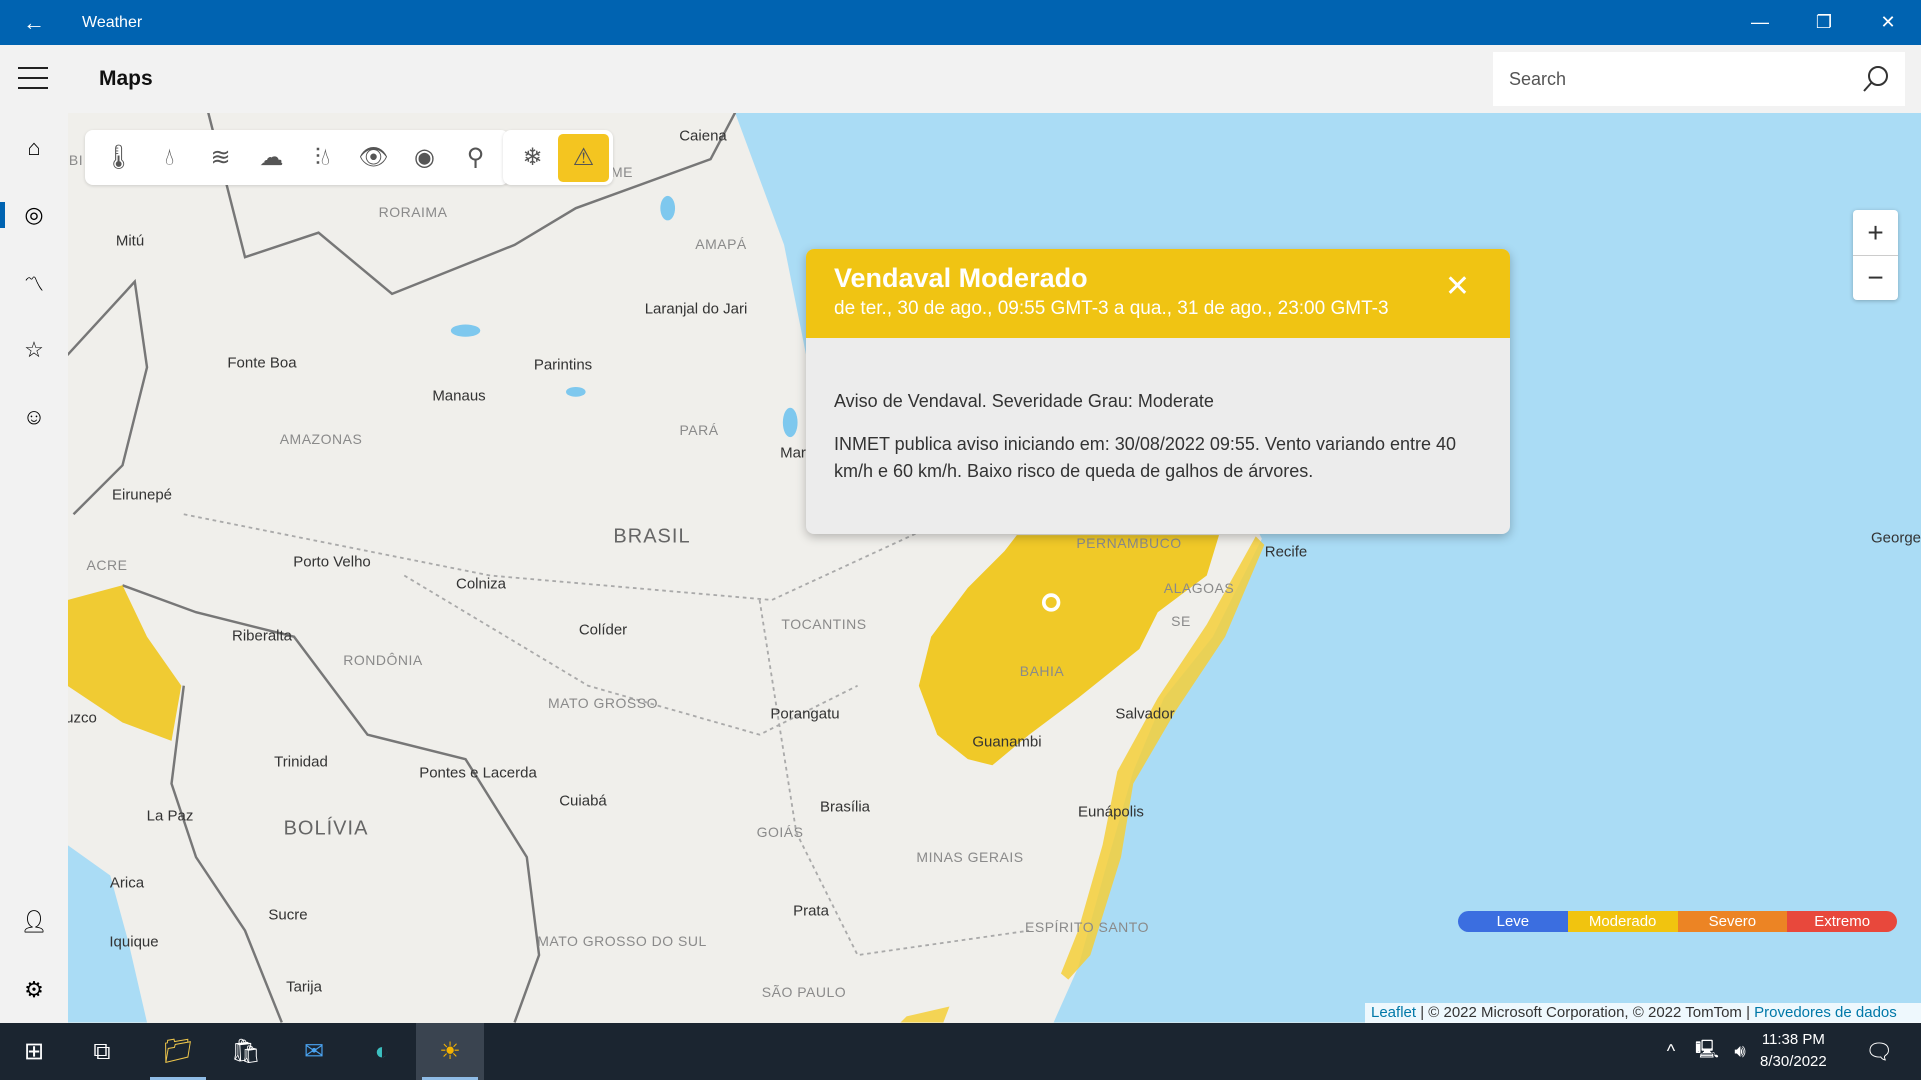  Describe the element at coordinates (652, 536) in the screenshot. I see `map-label: BRASIL` at that location.